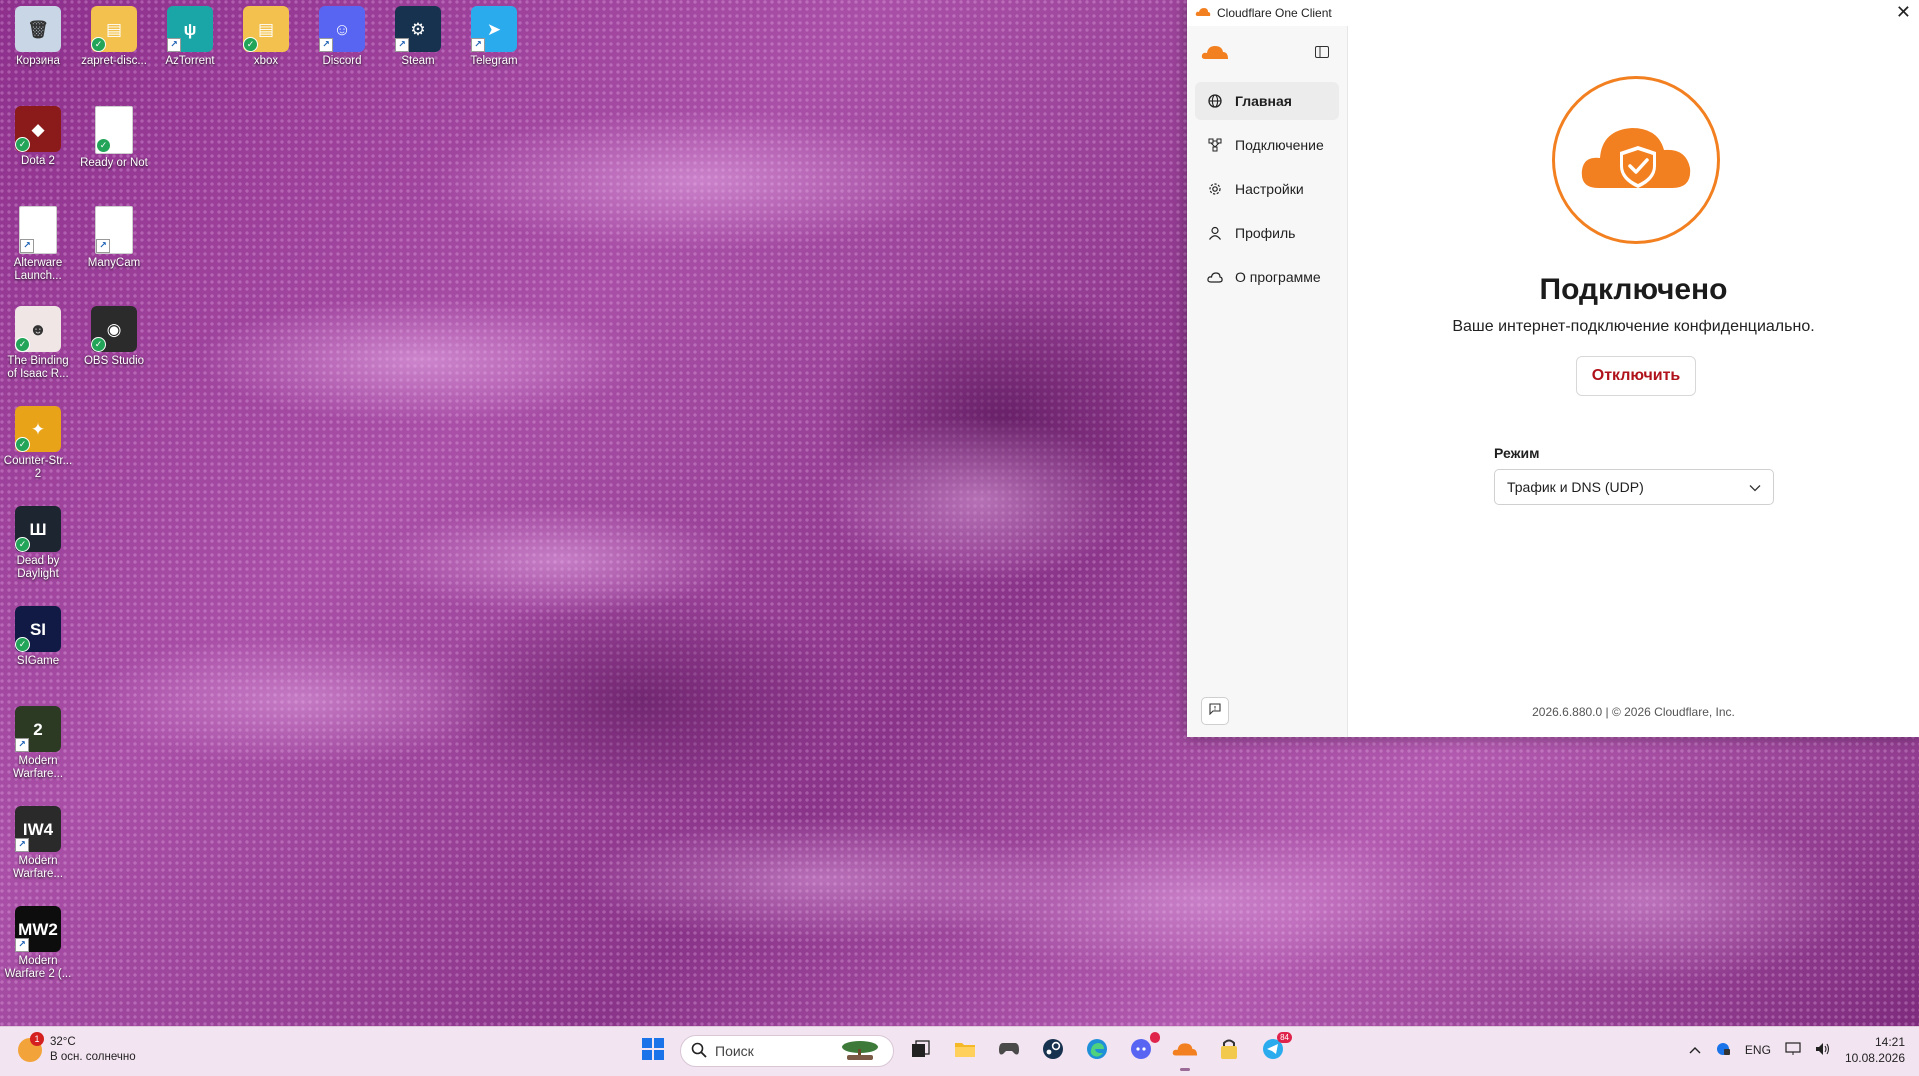  What do you see at coordinates (114, 130) in the screenshot?
I see `app-icon: ✓` at bounding box center [114, 130].